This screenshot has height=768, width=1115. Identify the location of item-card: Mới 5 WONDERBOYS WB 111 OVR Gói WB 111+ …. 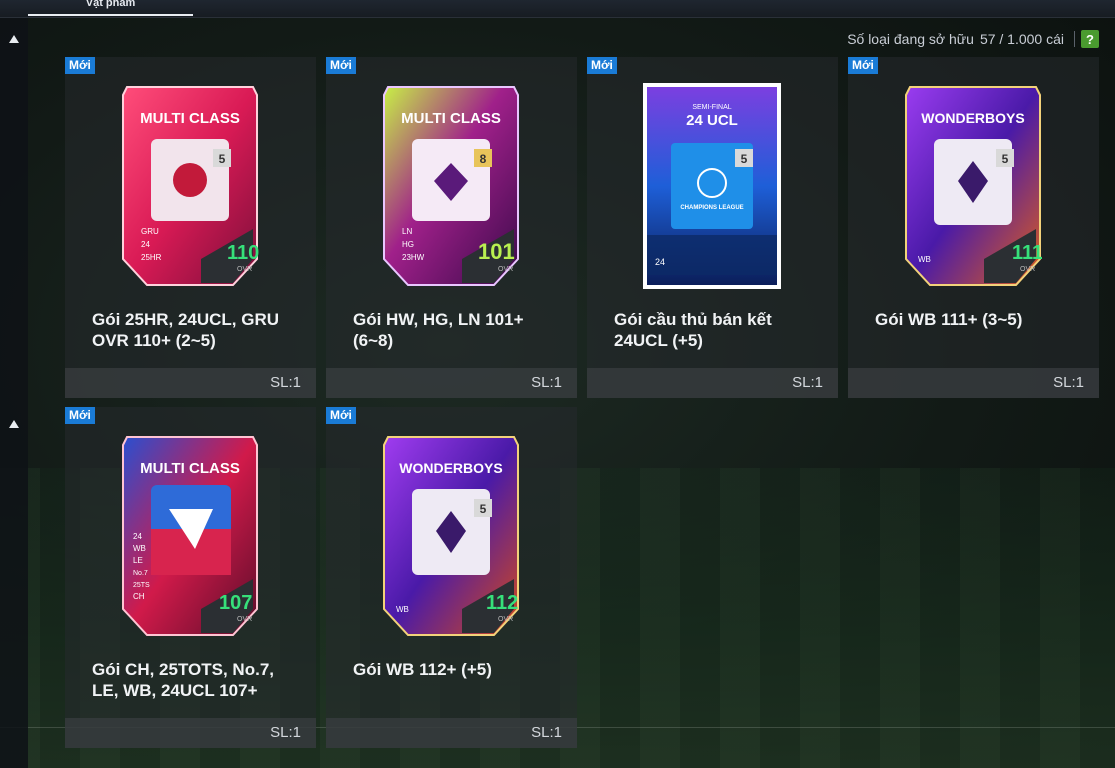
(973, 227).